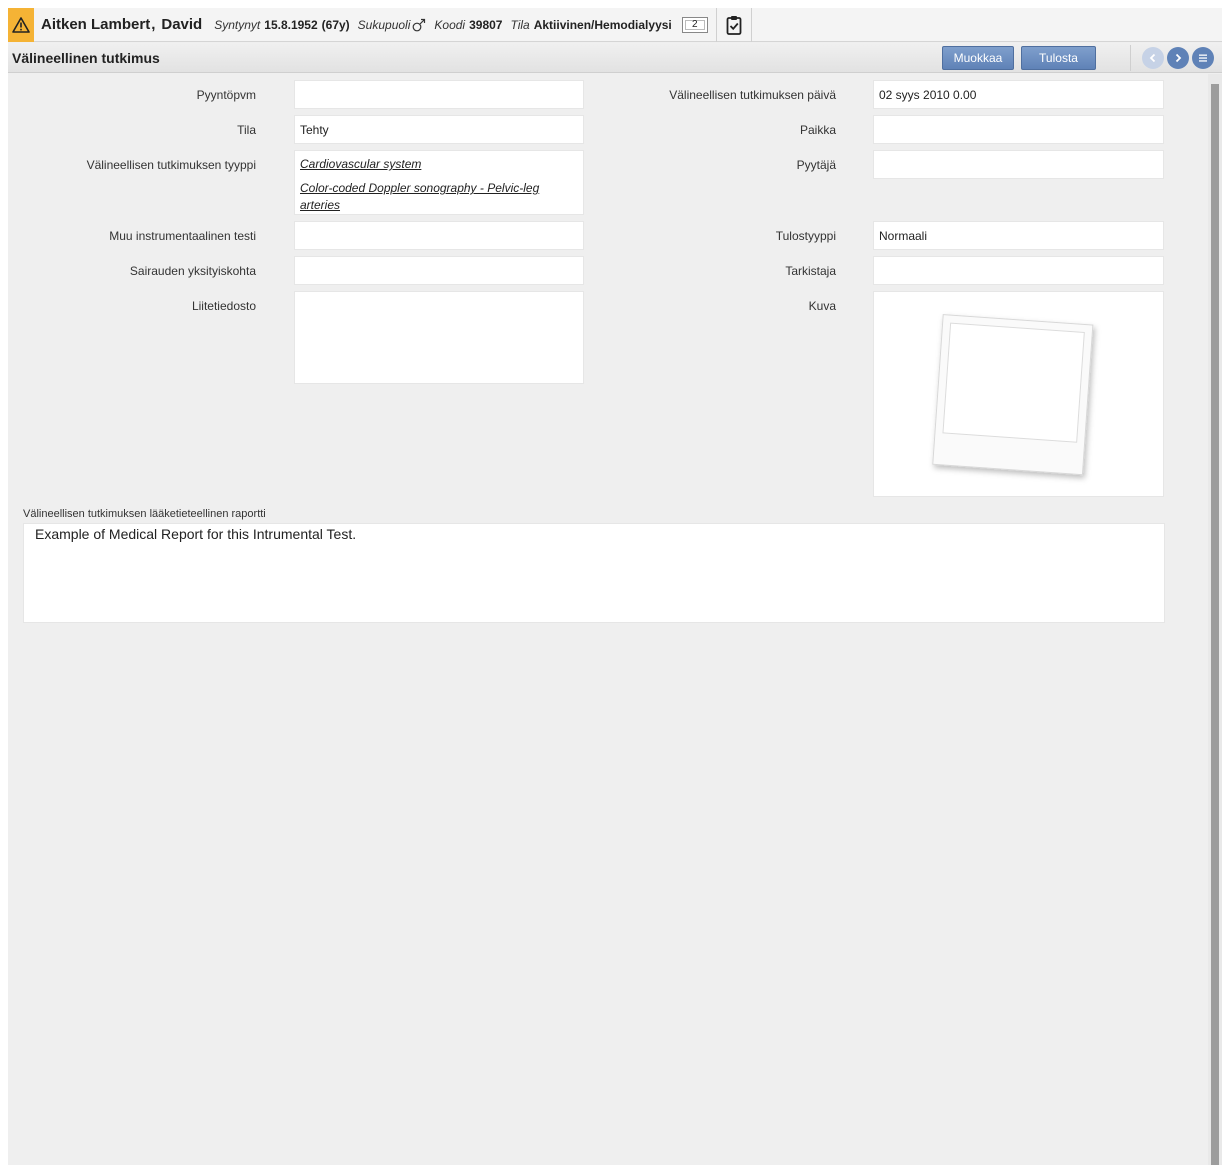  Describe the element at coordinates (817, 130) in the screenshot. I see `place-label: Paikka` at that location.